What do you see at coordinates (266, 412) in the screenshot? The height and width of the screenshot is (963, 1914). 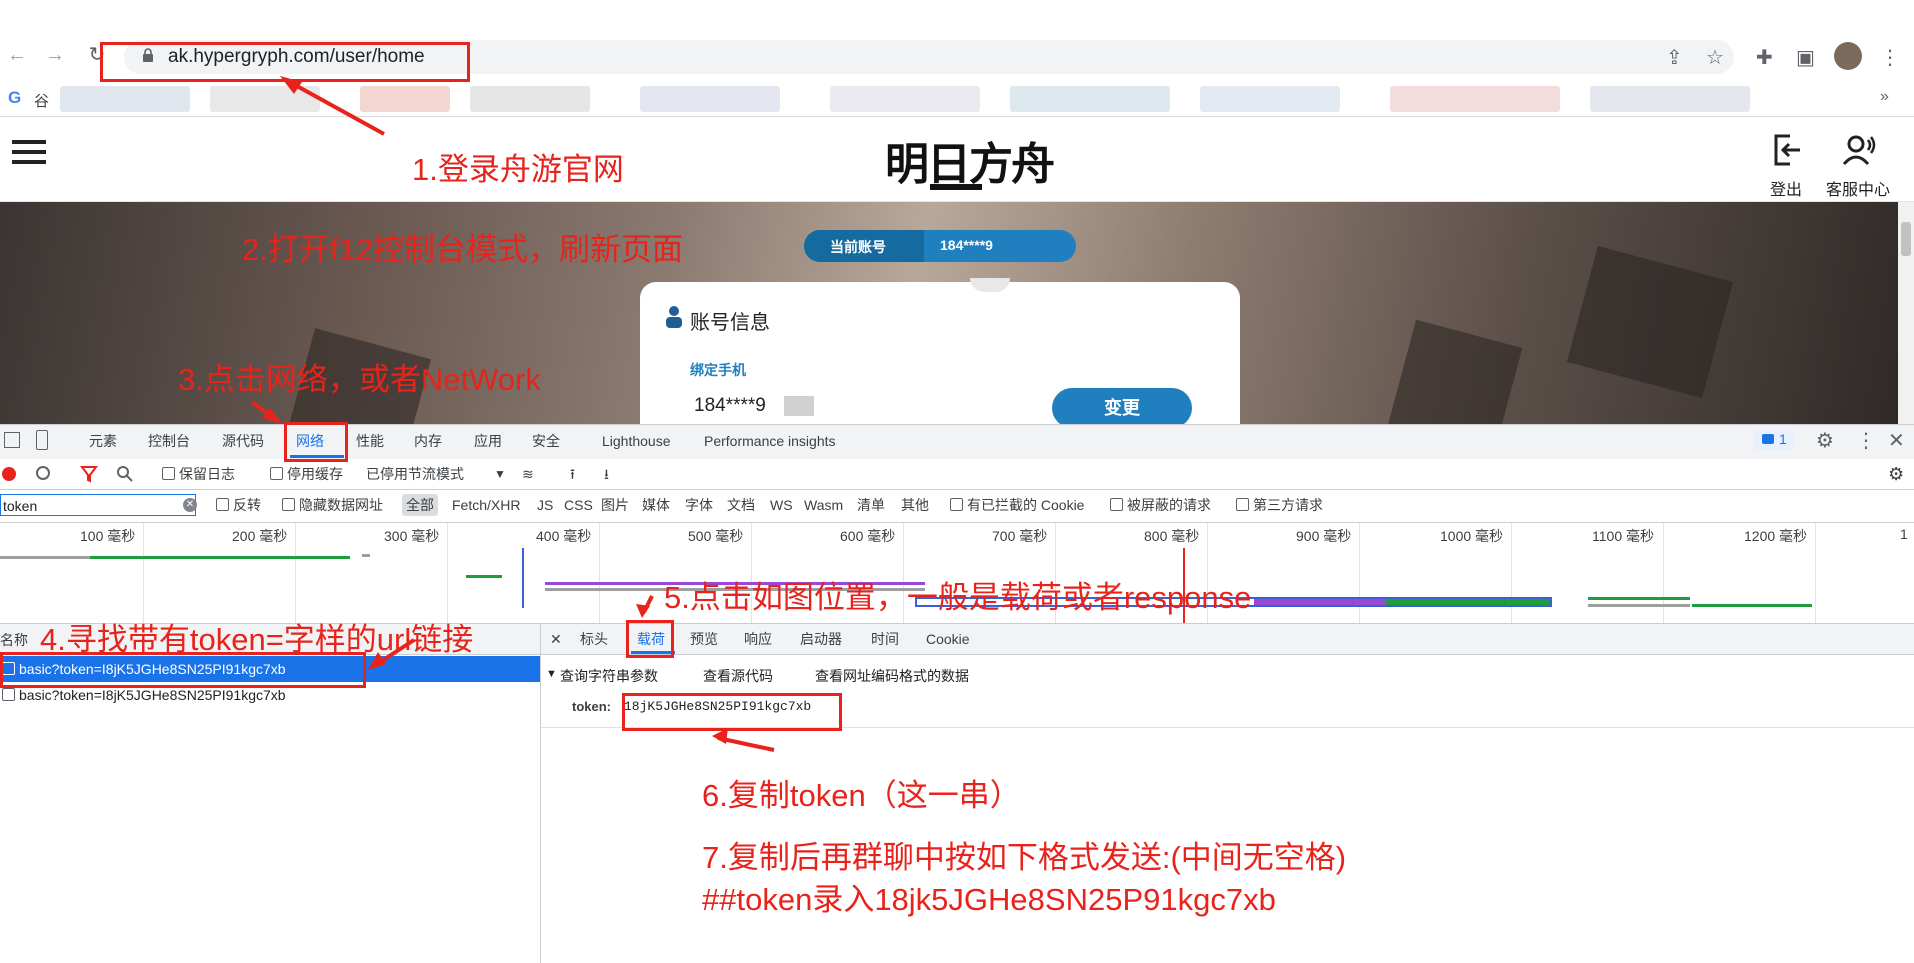 I see `arrow-step3` at bounding box center [266, 412].